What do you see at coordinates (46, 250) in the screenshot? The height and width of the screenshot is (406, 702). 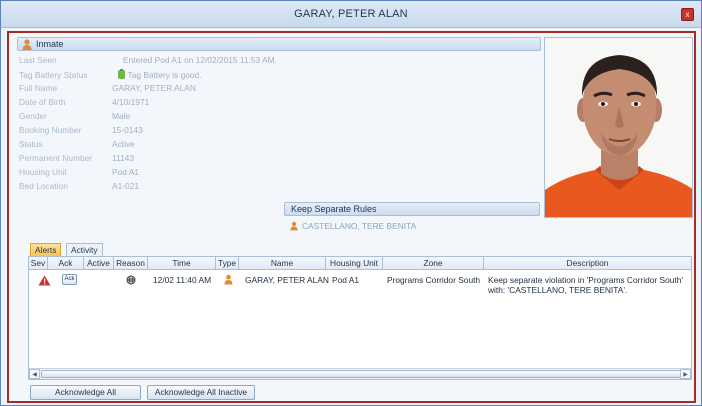 I see `tab-alerts: Alerts` at bounding box center [46, 250].